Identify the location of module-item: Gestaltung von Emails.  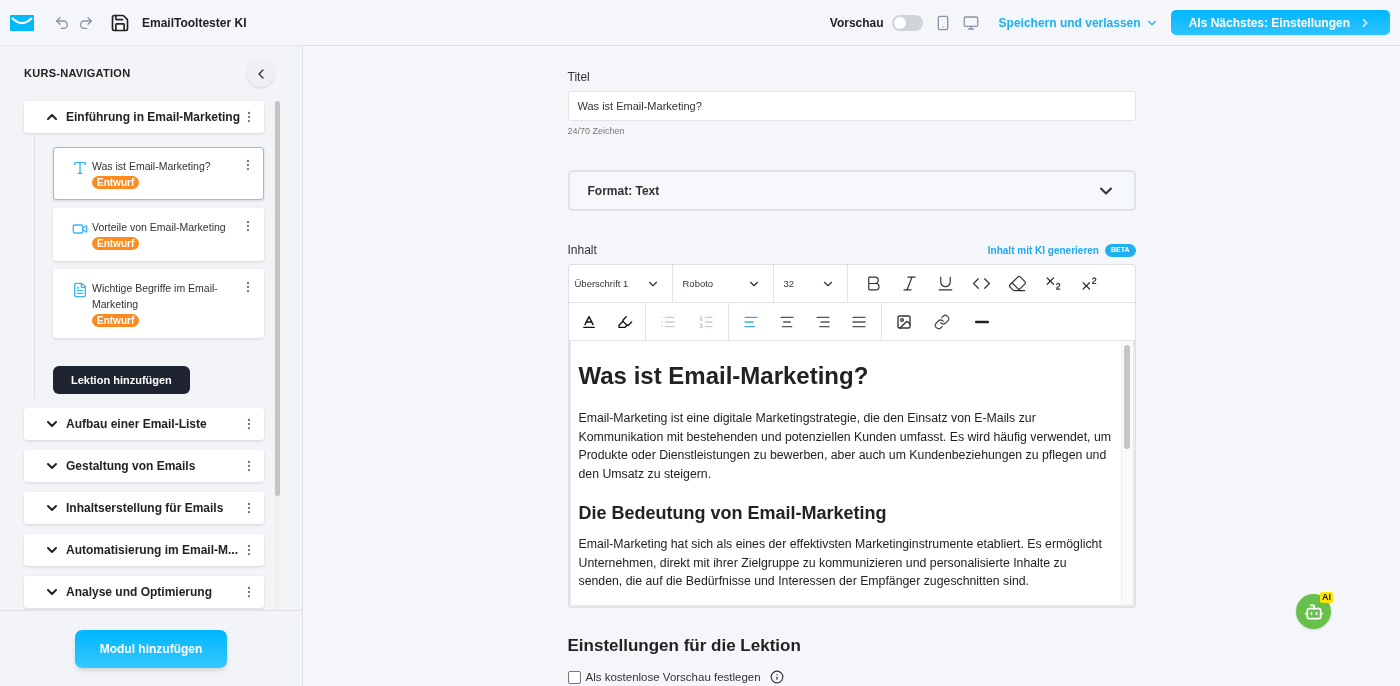
(144, 466).